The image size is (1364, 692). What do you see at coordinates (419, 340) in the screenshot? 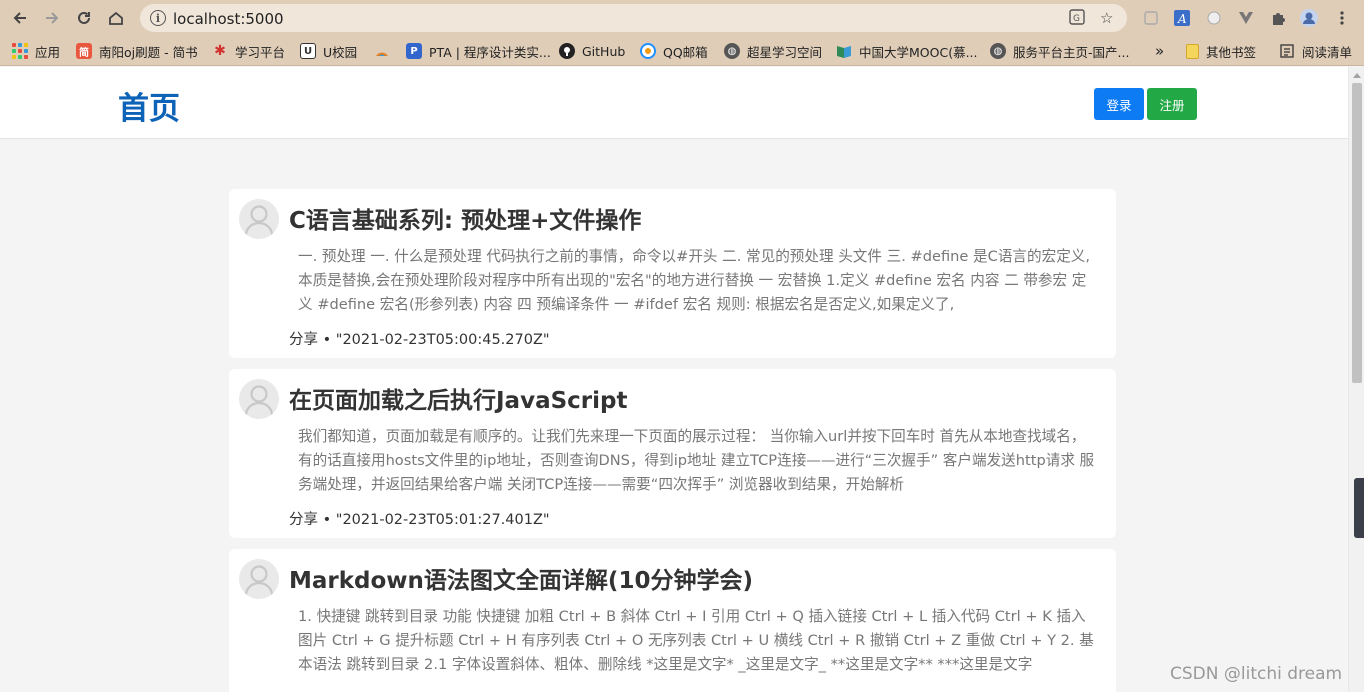
I see `post-meta: 分享 • "2021-02-23T05:00:45.270Z"` at bounding box center [419, 340].